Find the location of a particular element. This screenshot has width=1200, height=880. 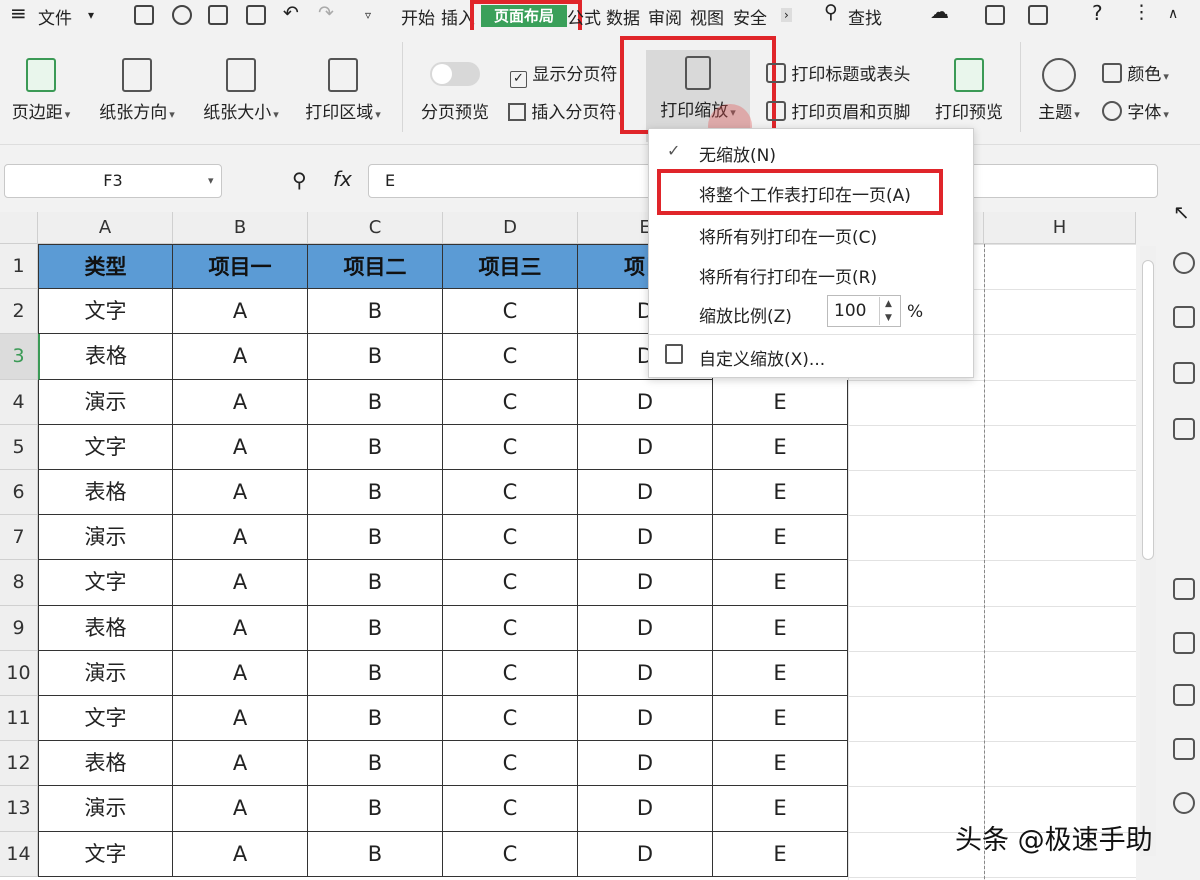

find-button: 查找 is located at coordinates (865, 16).